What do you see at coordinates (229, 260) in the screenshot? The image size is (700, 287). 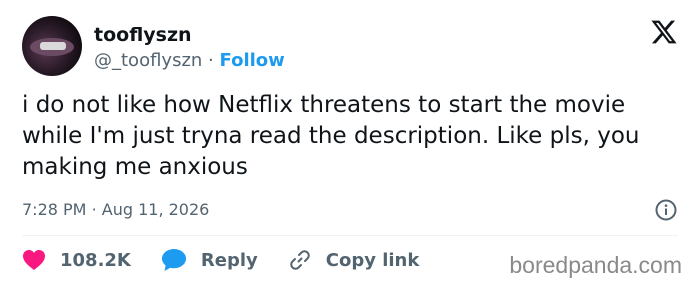 I see `reply-label: Reply` at bounding box center [229, 260].